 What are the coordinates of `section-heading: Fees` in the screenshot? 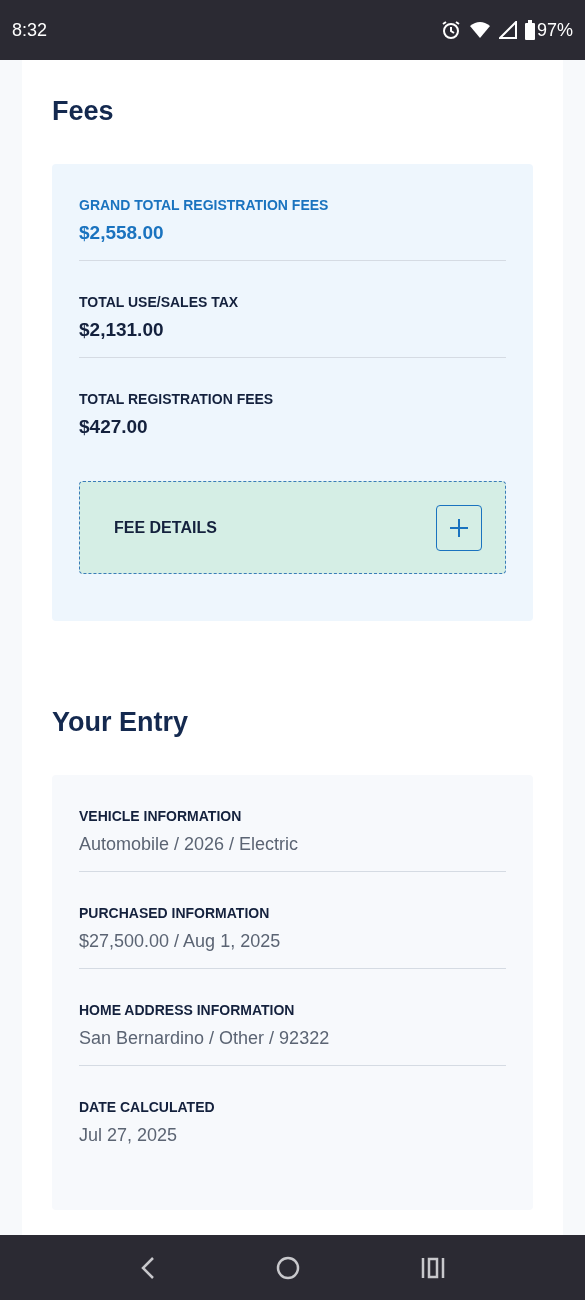 It's located at (83, 111).